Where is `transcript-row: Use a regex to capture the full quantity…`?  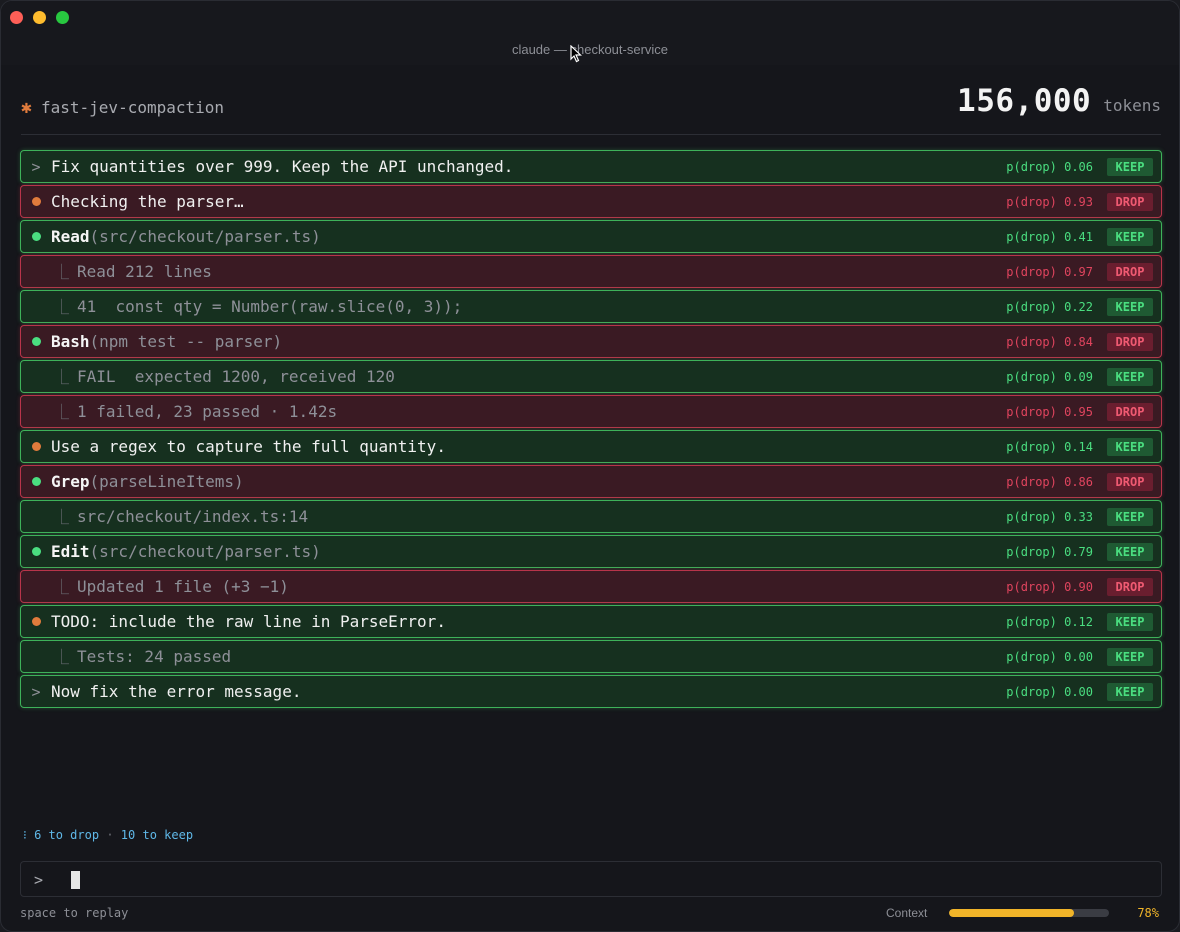 transcript-row: Use a regex to capture the full quantity… is located at coordinates (591, 446).